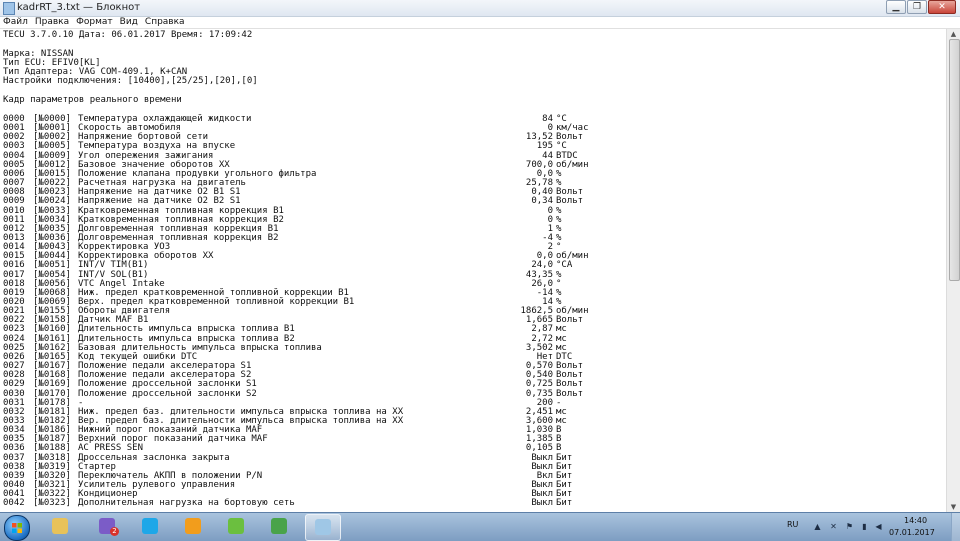 The image size is (960, 541). I want to click on taskbar: 2 RU ▲ ✕ ⚑ ▮ ◀ 14:40 07.01.2017, so click(480, 526).